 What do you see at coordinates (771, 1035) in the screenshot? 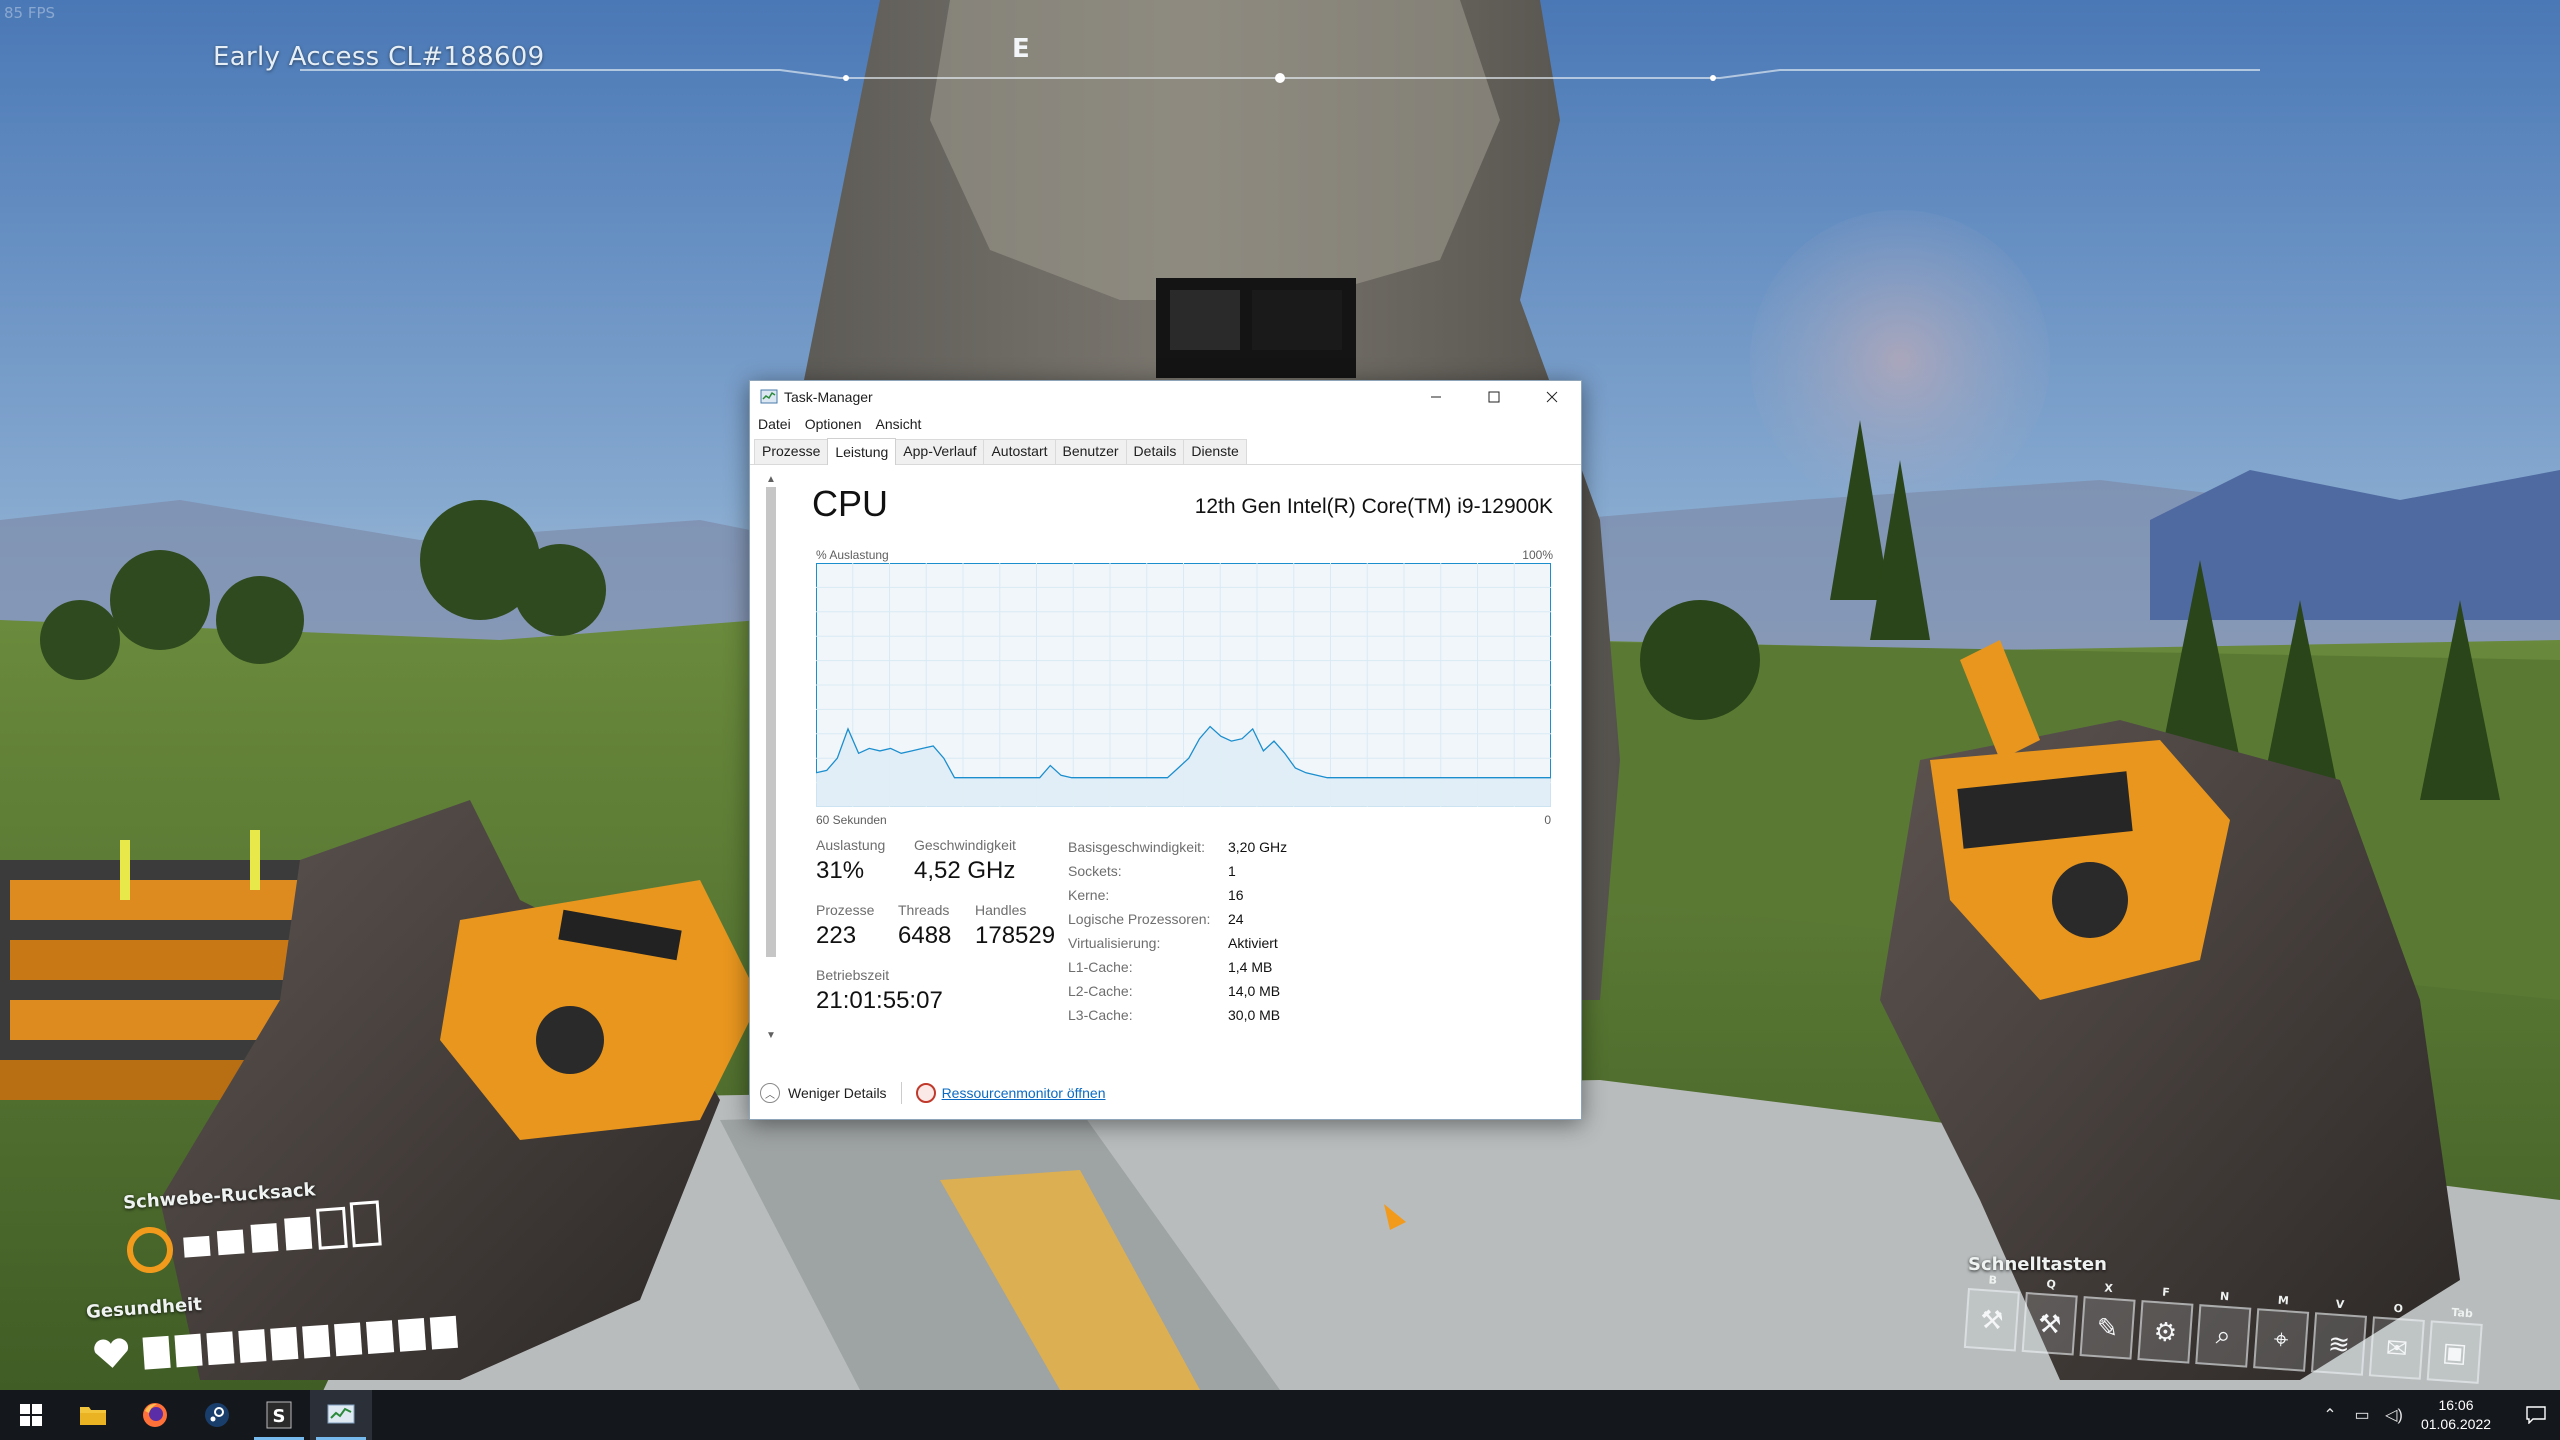
I see `scroll-down-icon: ▼` at bounding box center [771, 1035].